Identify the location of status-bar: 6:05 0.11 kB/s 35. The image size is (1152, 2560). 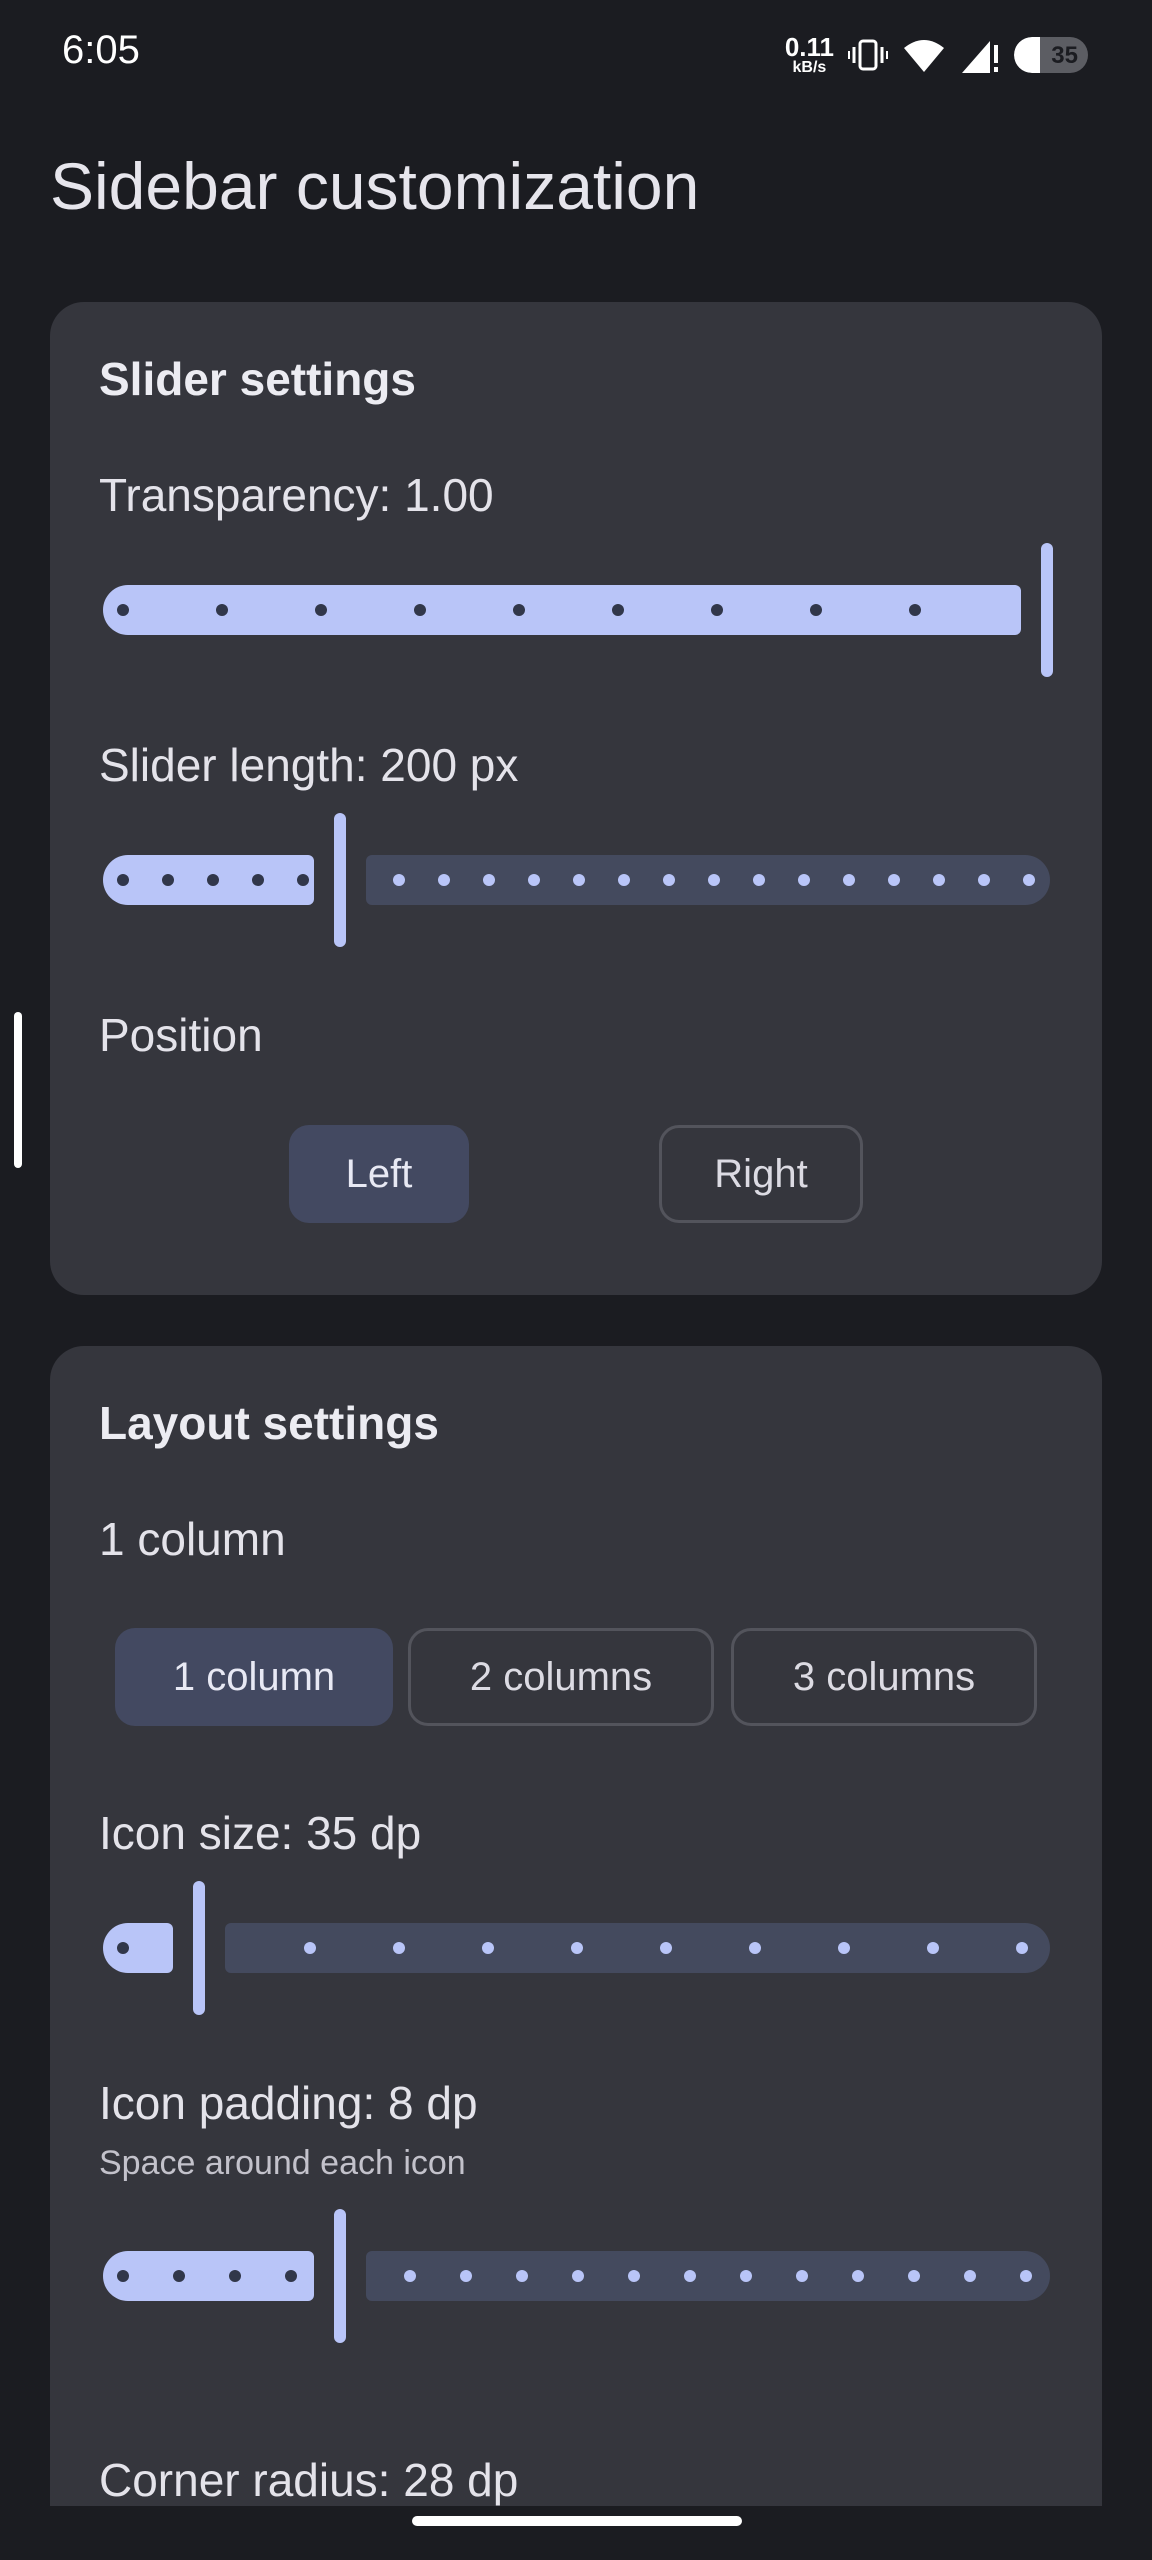
(576, 55).